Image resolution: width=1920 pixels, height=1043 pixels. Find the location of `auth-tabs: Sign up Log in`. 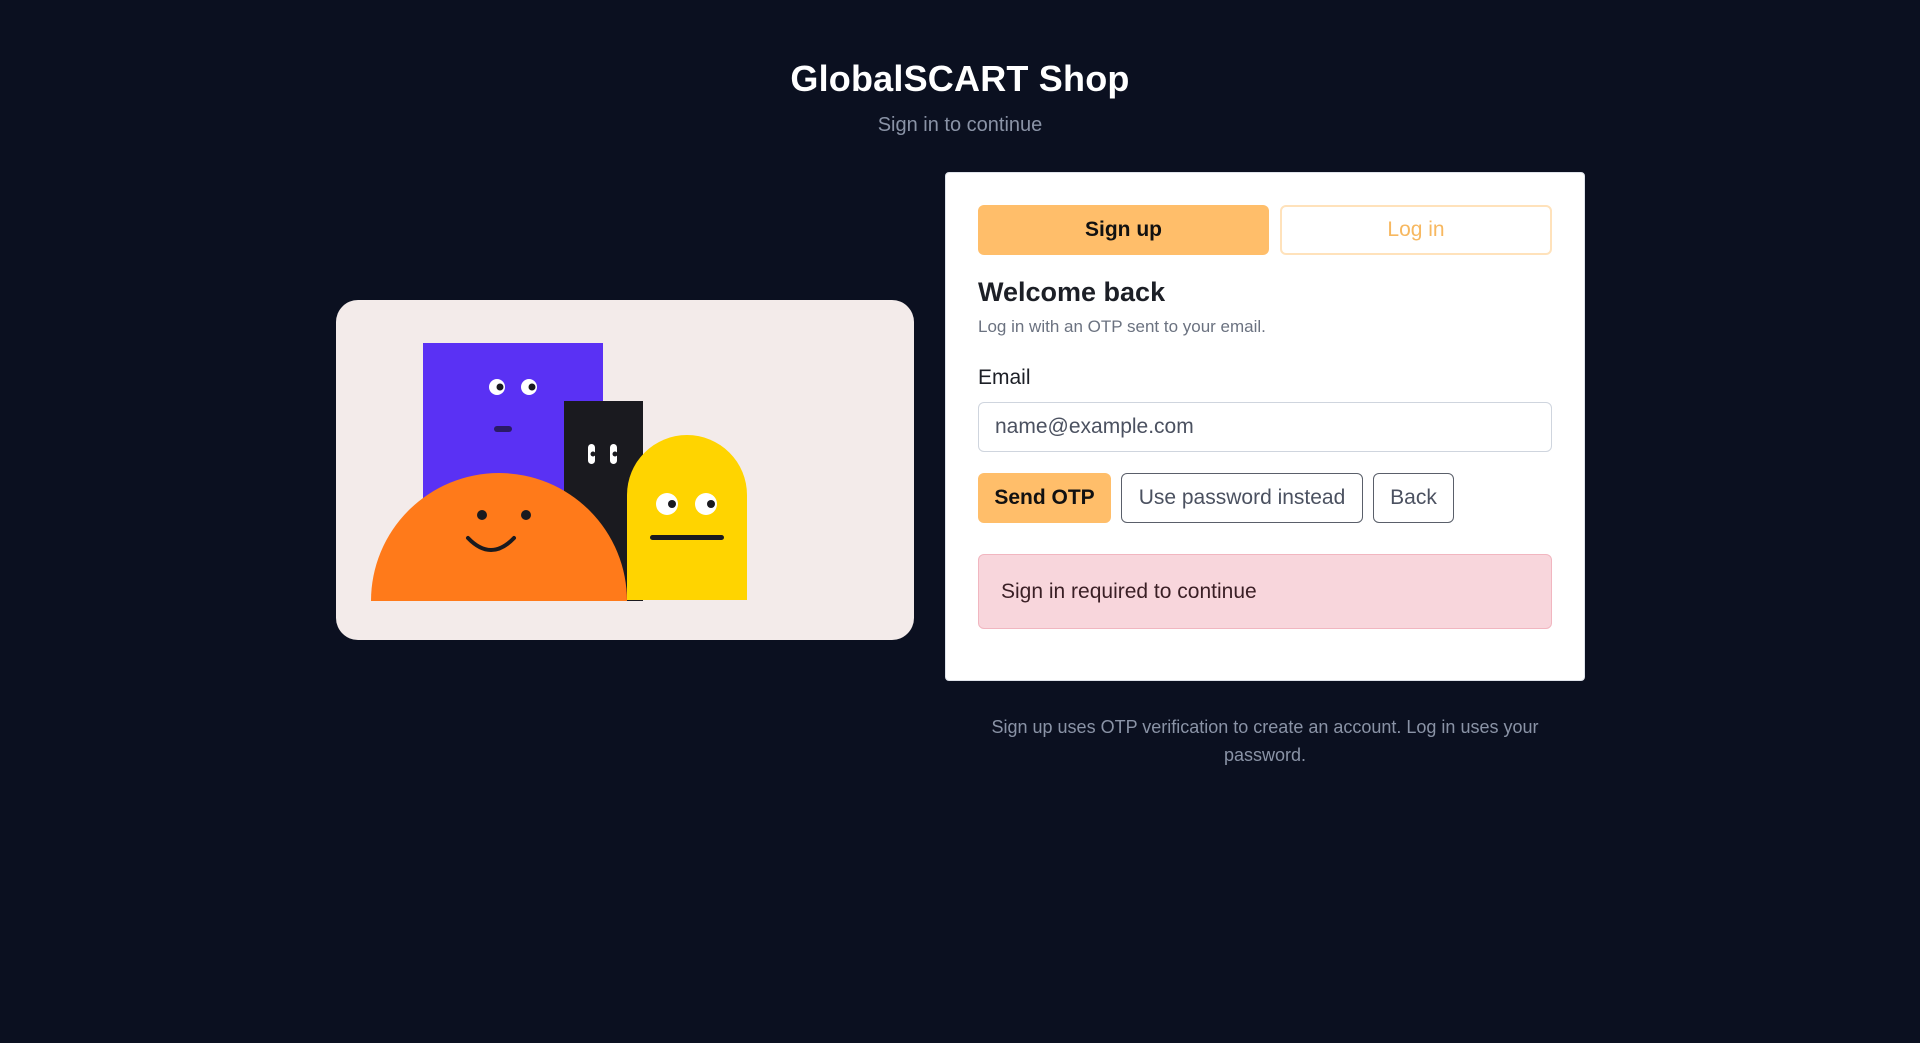

auth-tabs: Sign up Log in is located at coordinates (1265, 230).